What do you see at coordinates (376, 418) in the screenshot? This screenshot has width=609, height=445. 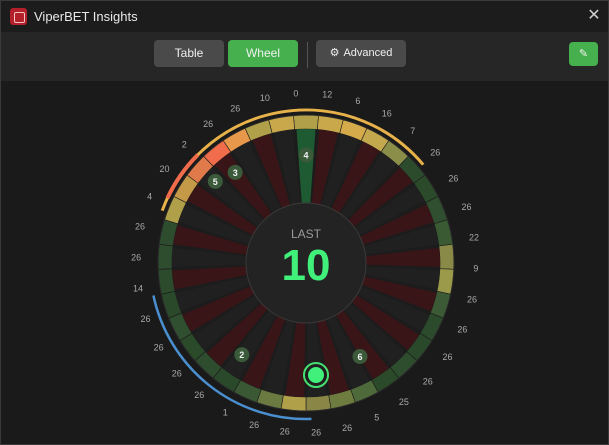 I see `outer-number-label: 5` at bounding box center [376, 418].